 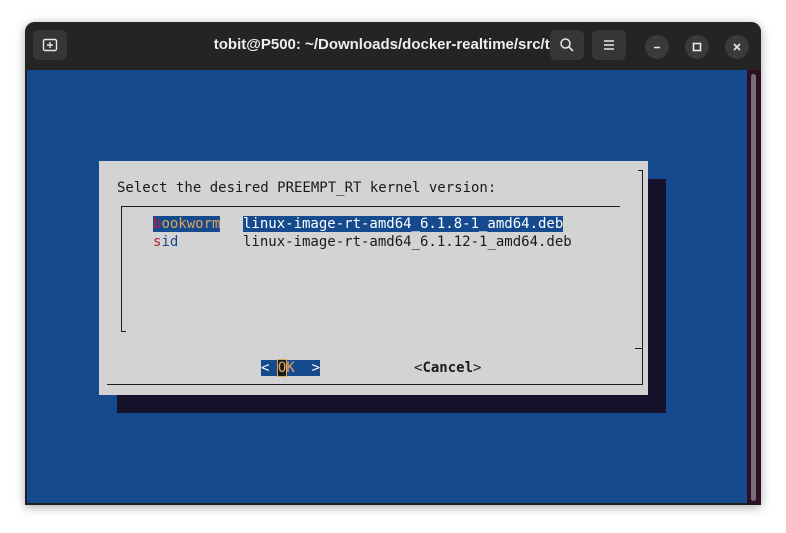 I want to click on cancel-button: <Cancel>, so click(x=447, y=368).